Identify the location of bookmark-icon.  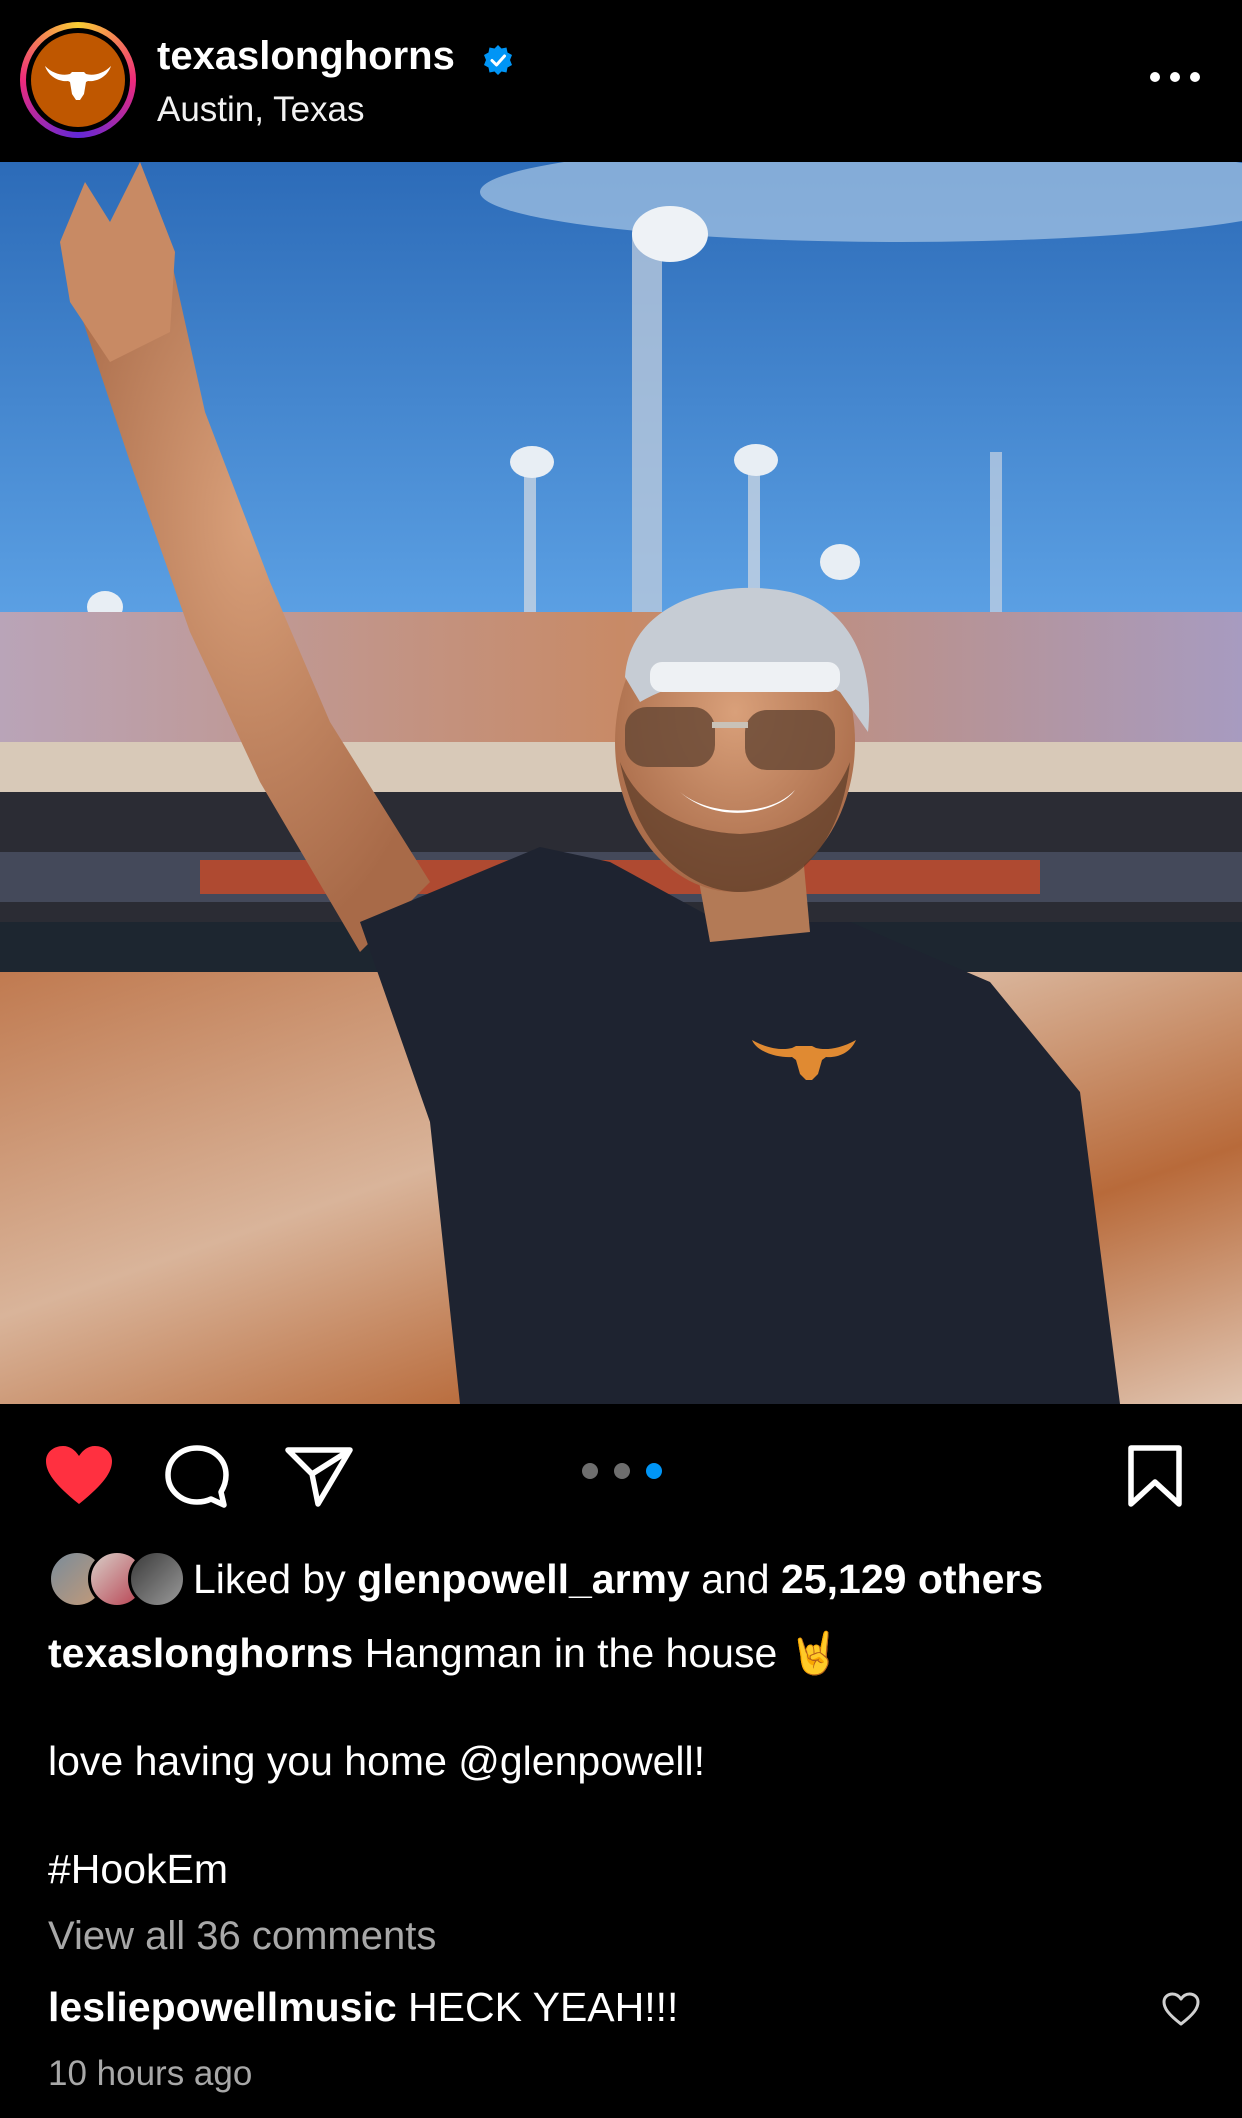
(1155, 1476).